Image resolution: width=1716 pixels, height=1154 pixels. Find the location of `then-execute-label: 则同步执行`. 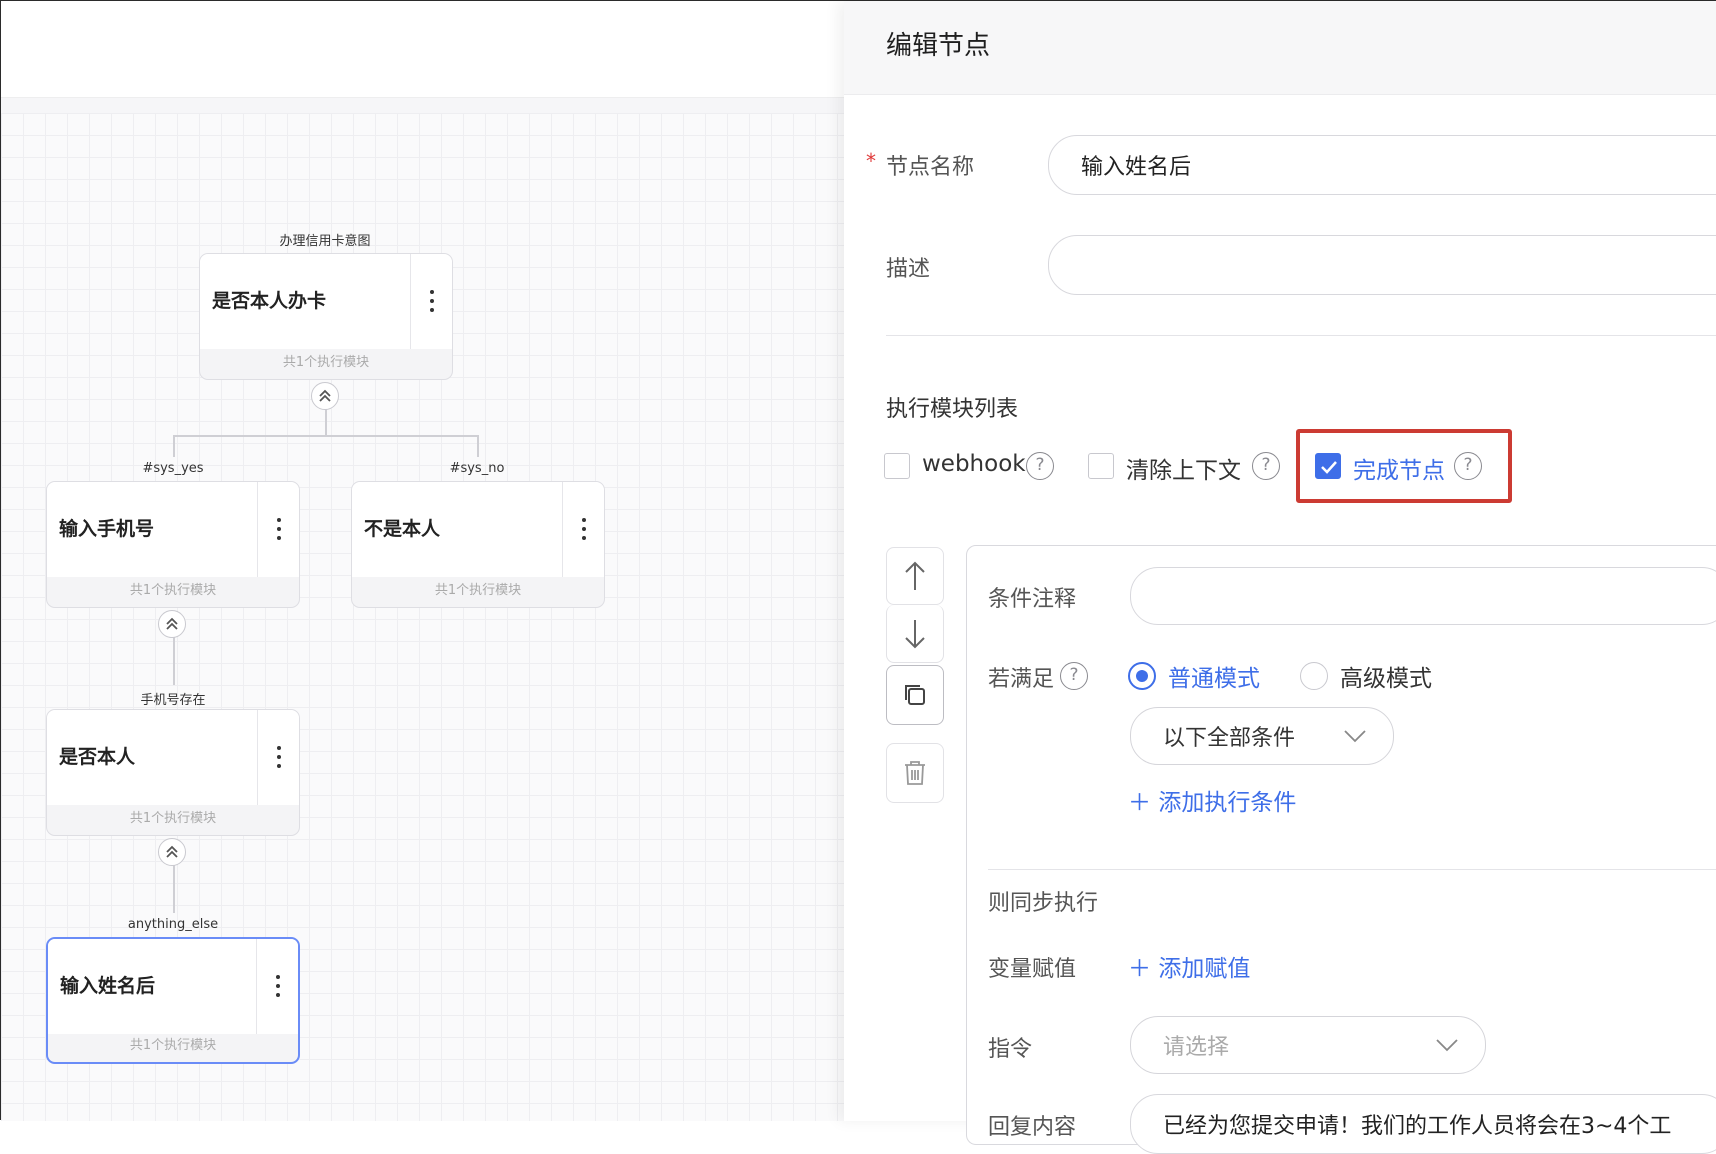

then-execute-label: 则同步执行 is located at coordinates (1043, 903).